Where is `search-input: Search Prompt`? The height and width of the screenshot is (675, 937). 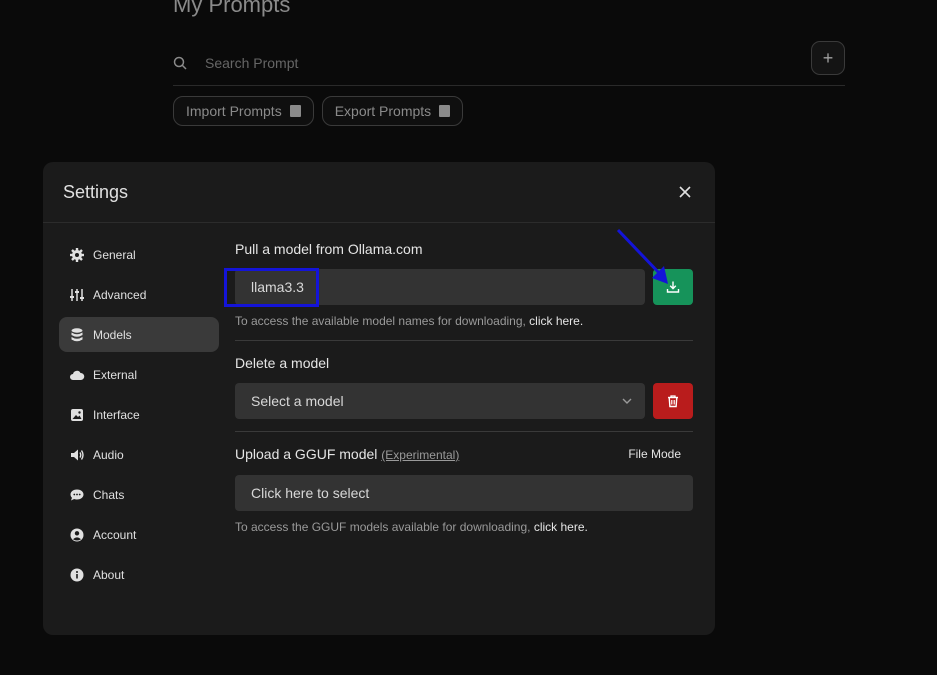
search-input: Search Prompt is located at coordinates (251, 63).